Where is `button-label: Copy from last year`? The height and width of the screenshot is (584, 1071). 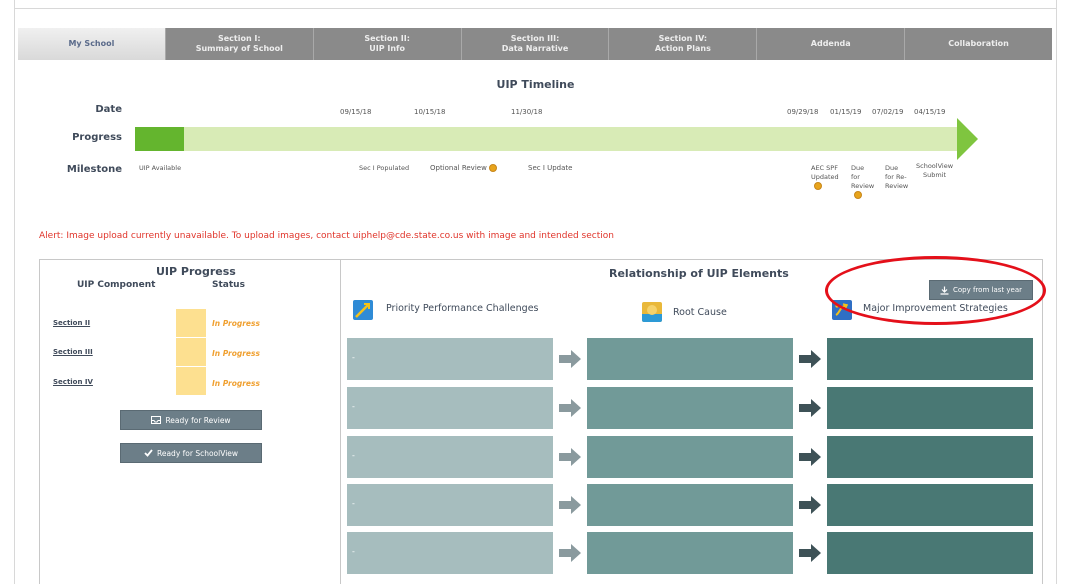
button-label: Copy from last year is located at coordinates (987, 290).